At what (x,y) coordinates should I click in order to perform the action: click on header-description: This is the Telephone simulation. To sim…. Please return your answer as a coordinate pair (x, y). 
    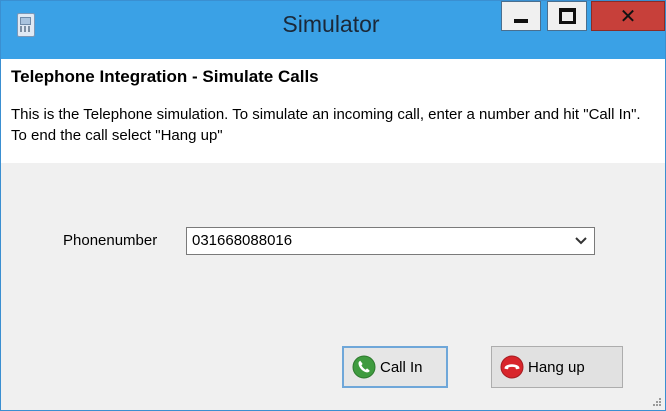
    Looking at the image, I should click on (326, 125).